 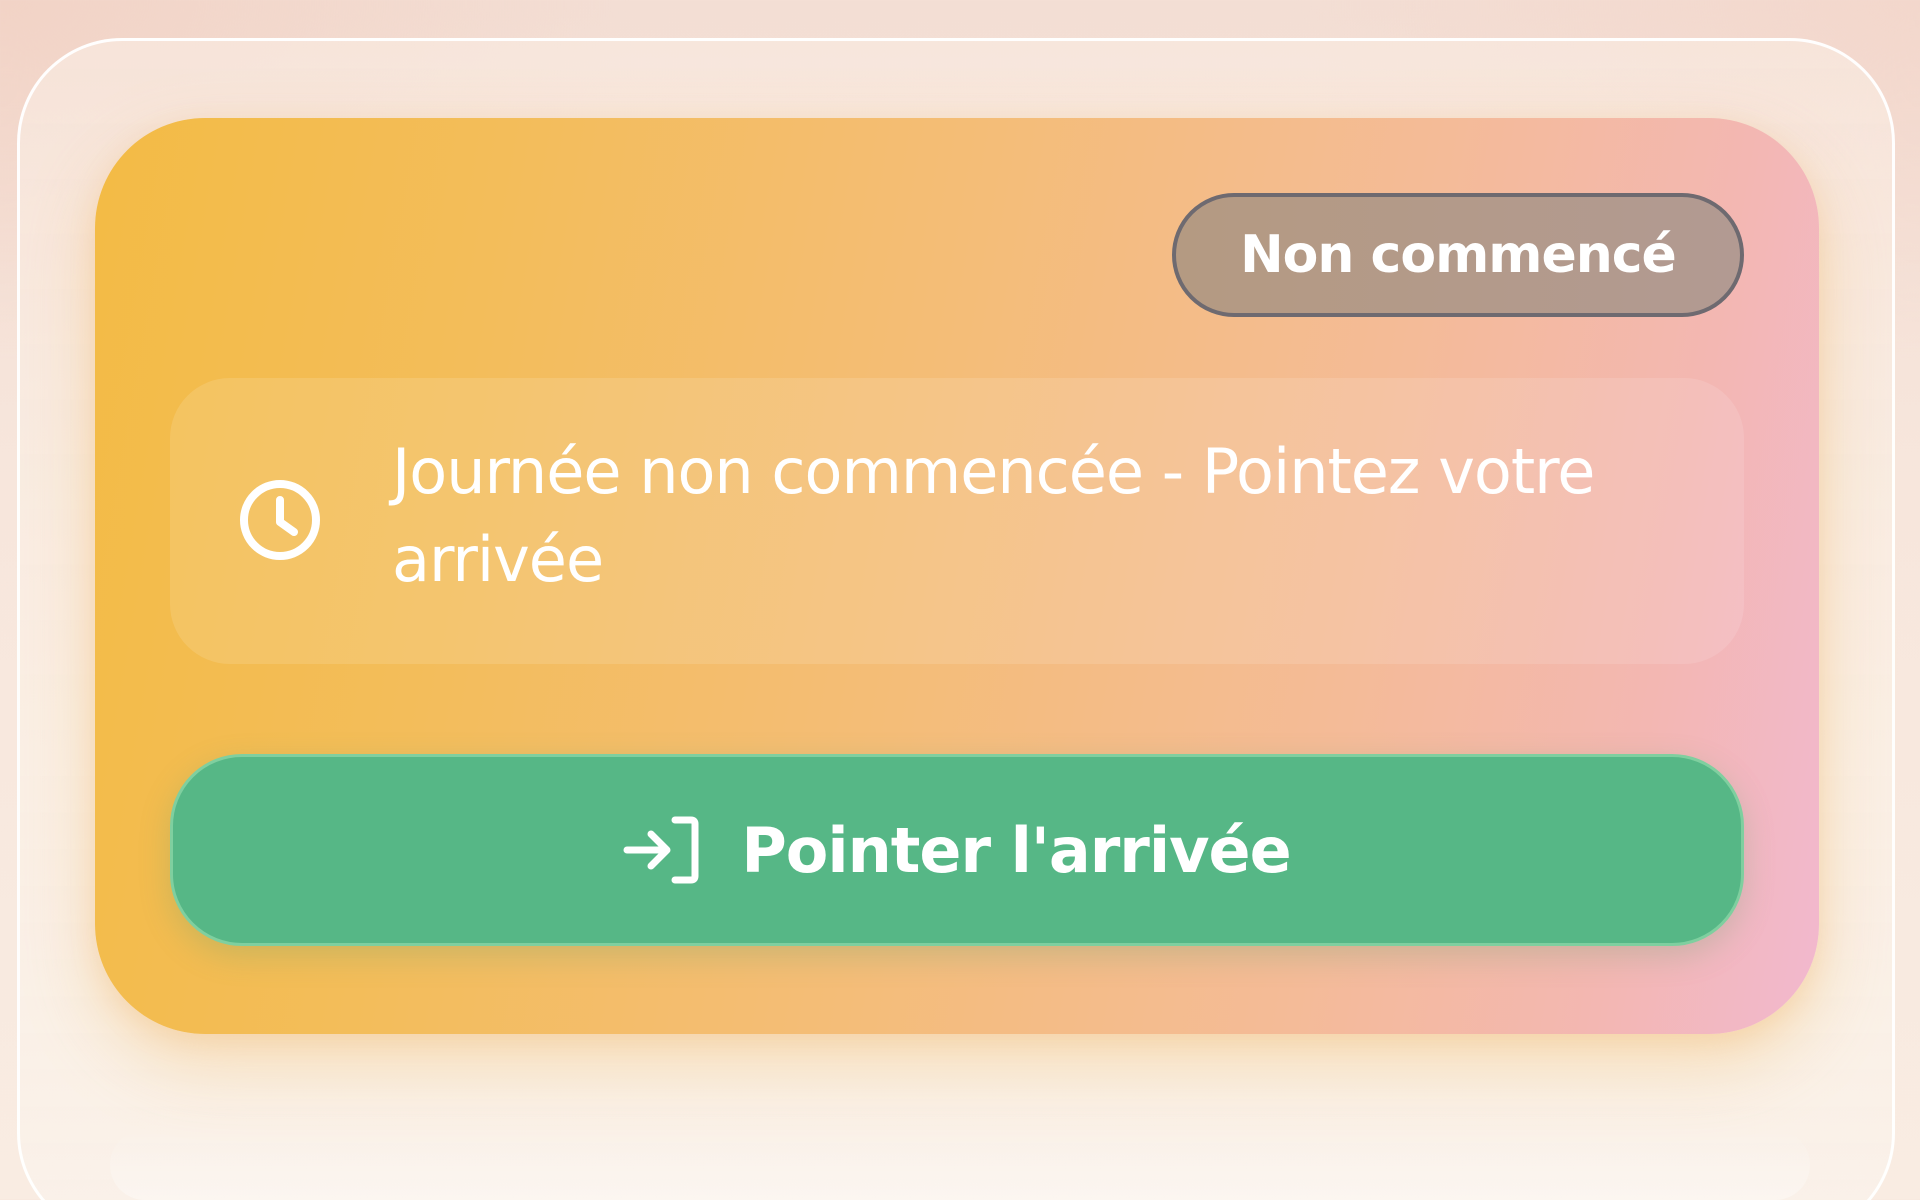 I want to click on status-badge: Non commencé, so click(x=1458, y=255).